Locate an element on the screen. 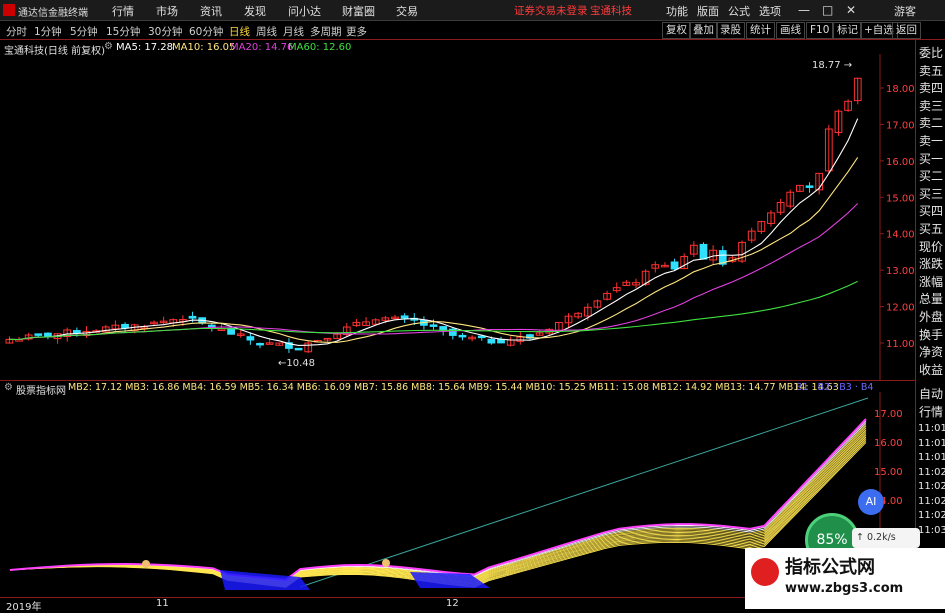  price-axis-label: 16.00 is located at coordinates (900, 162).